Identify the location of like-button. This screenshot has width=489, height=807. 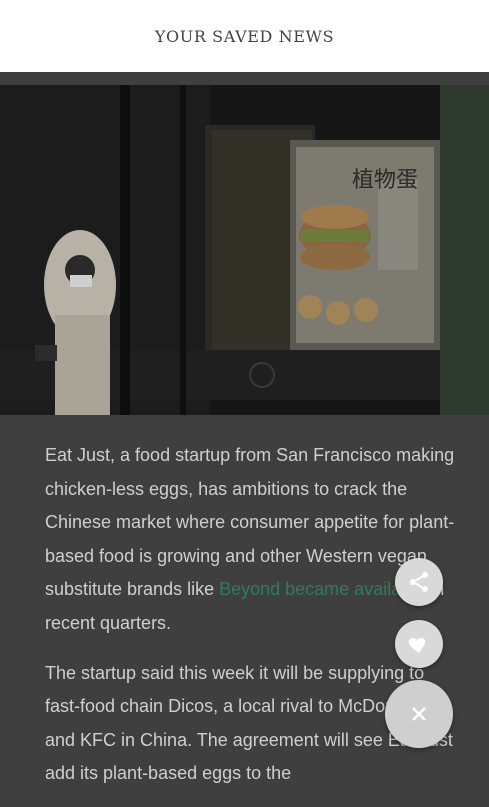
(419, 644).